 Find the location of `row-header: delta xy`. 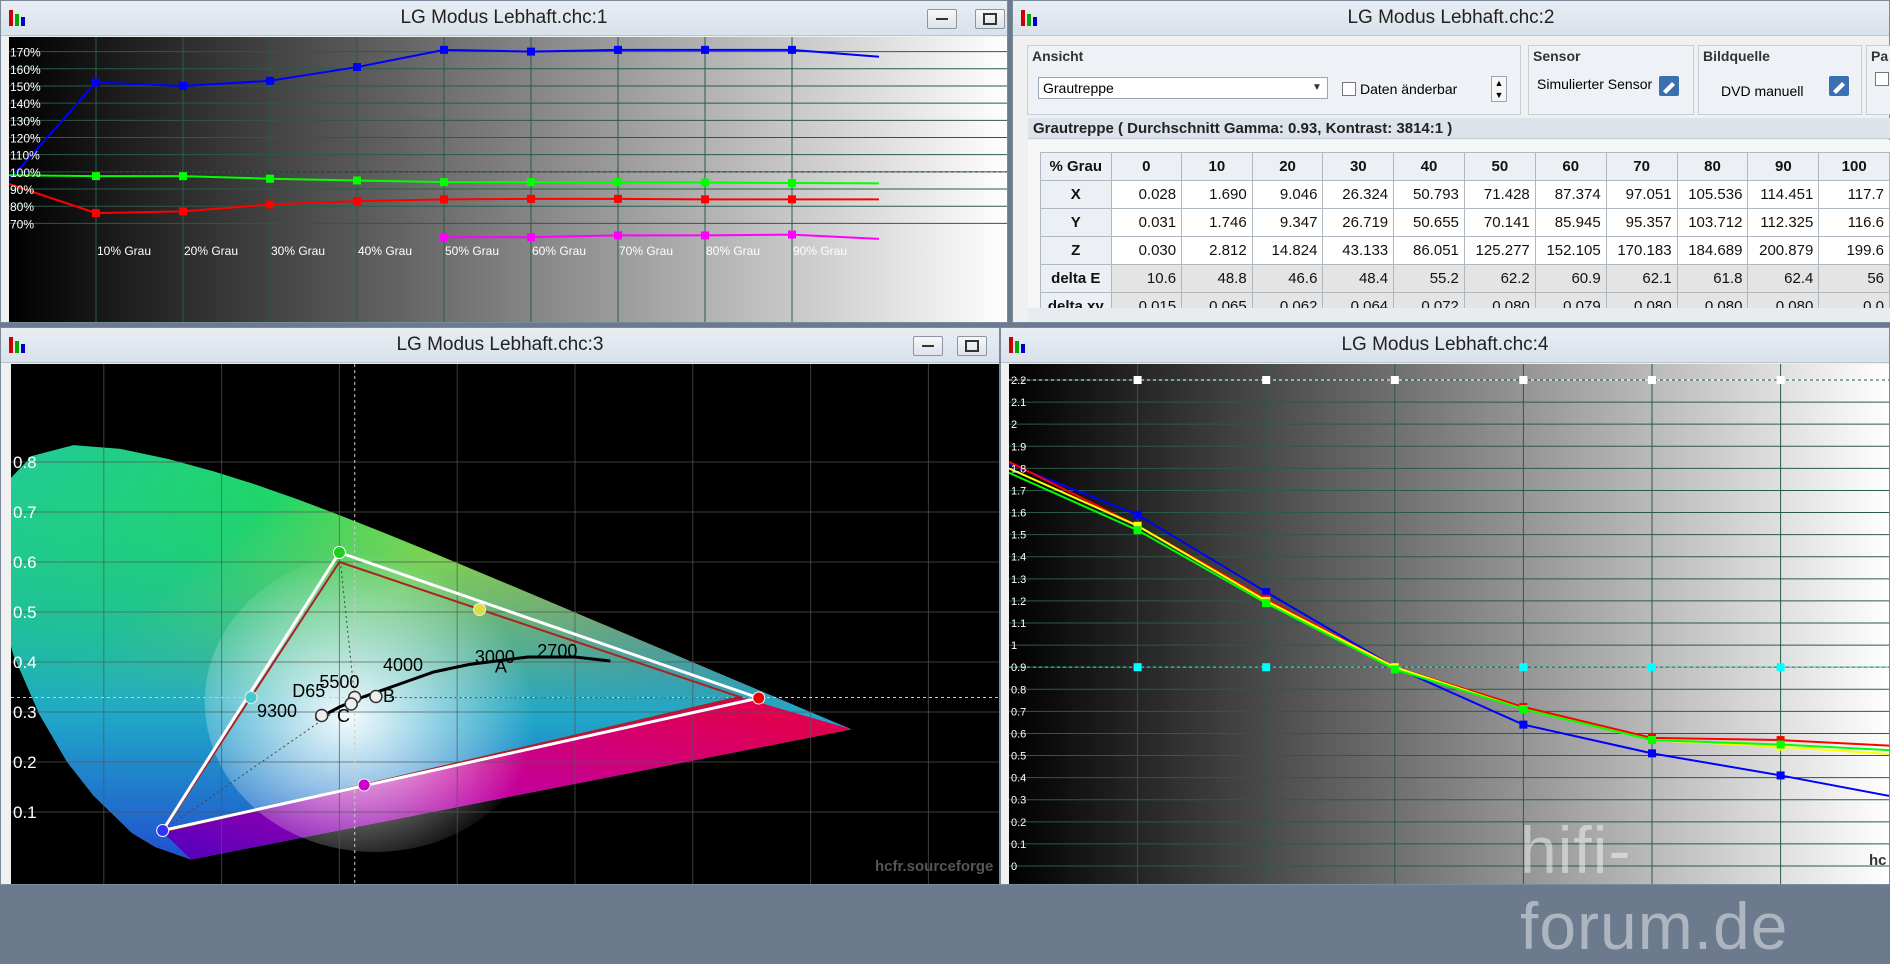

row-header: delta xy is located at coordinates (1076, 300).